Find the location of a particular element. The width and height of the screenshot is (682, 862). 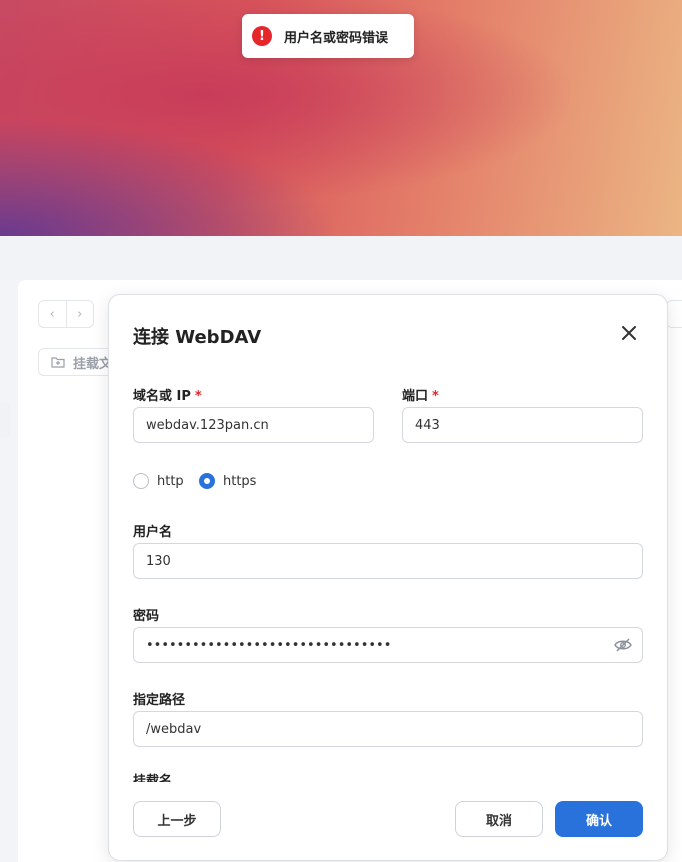

toolbar-edge is located at coordinates (674, 314).